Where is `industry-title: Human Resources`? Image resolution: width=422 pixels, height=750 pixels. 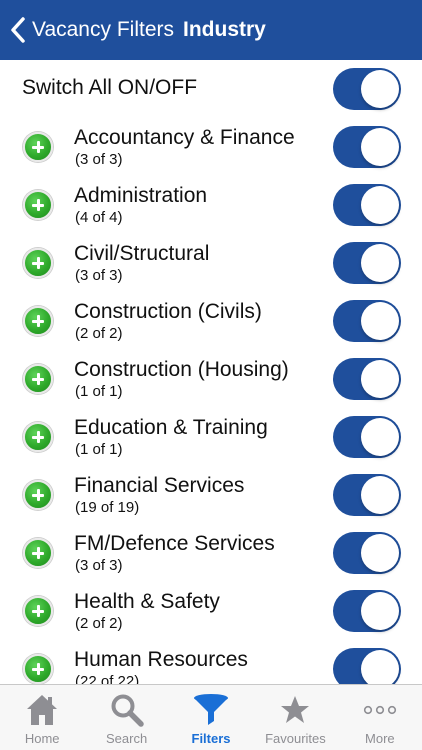
industry-title: Human Resources is located at coordinates (161, 659).